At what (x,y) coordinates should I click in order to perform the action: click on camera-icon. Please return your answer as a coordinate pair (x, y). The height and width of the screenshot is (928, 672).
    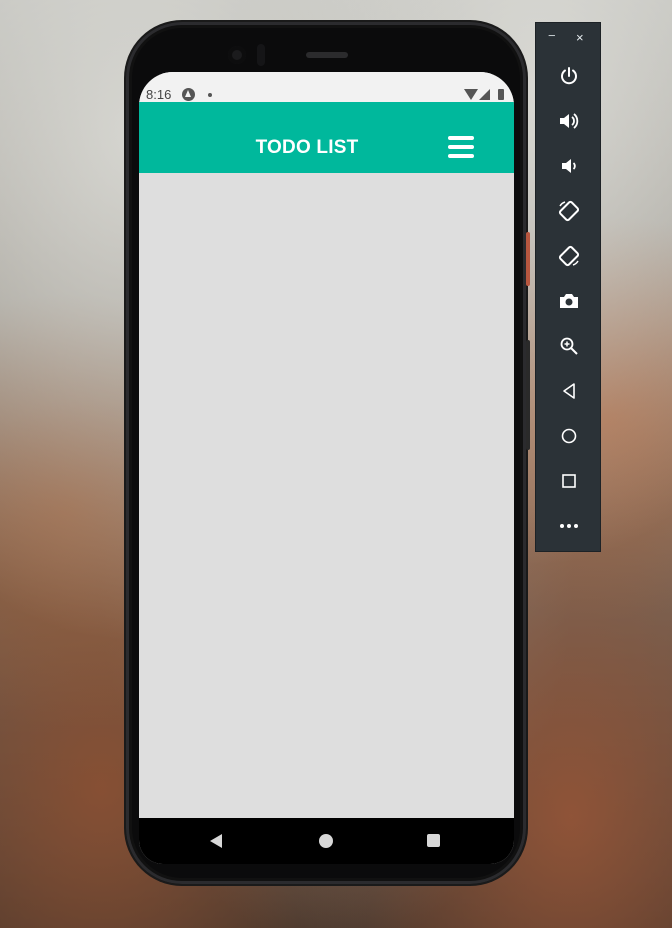
    Looking at the image, I should click on (569, 301).